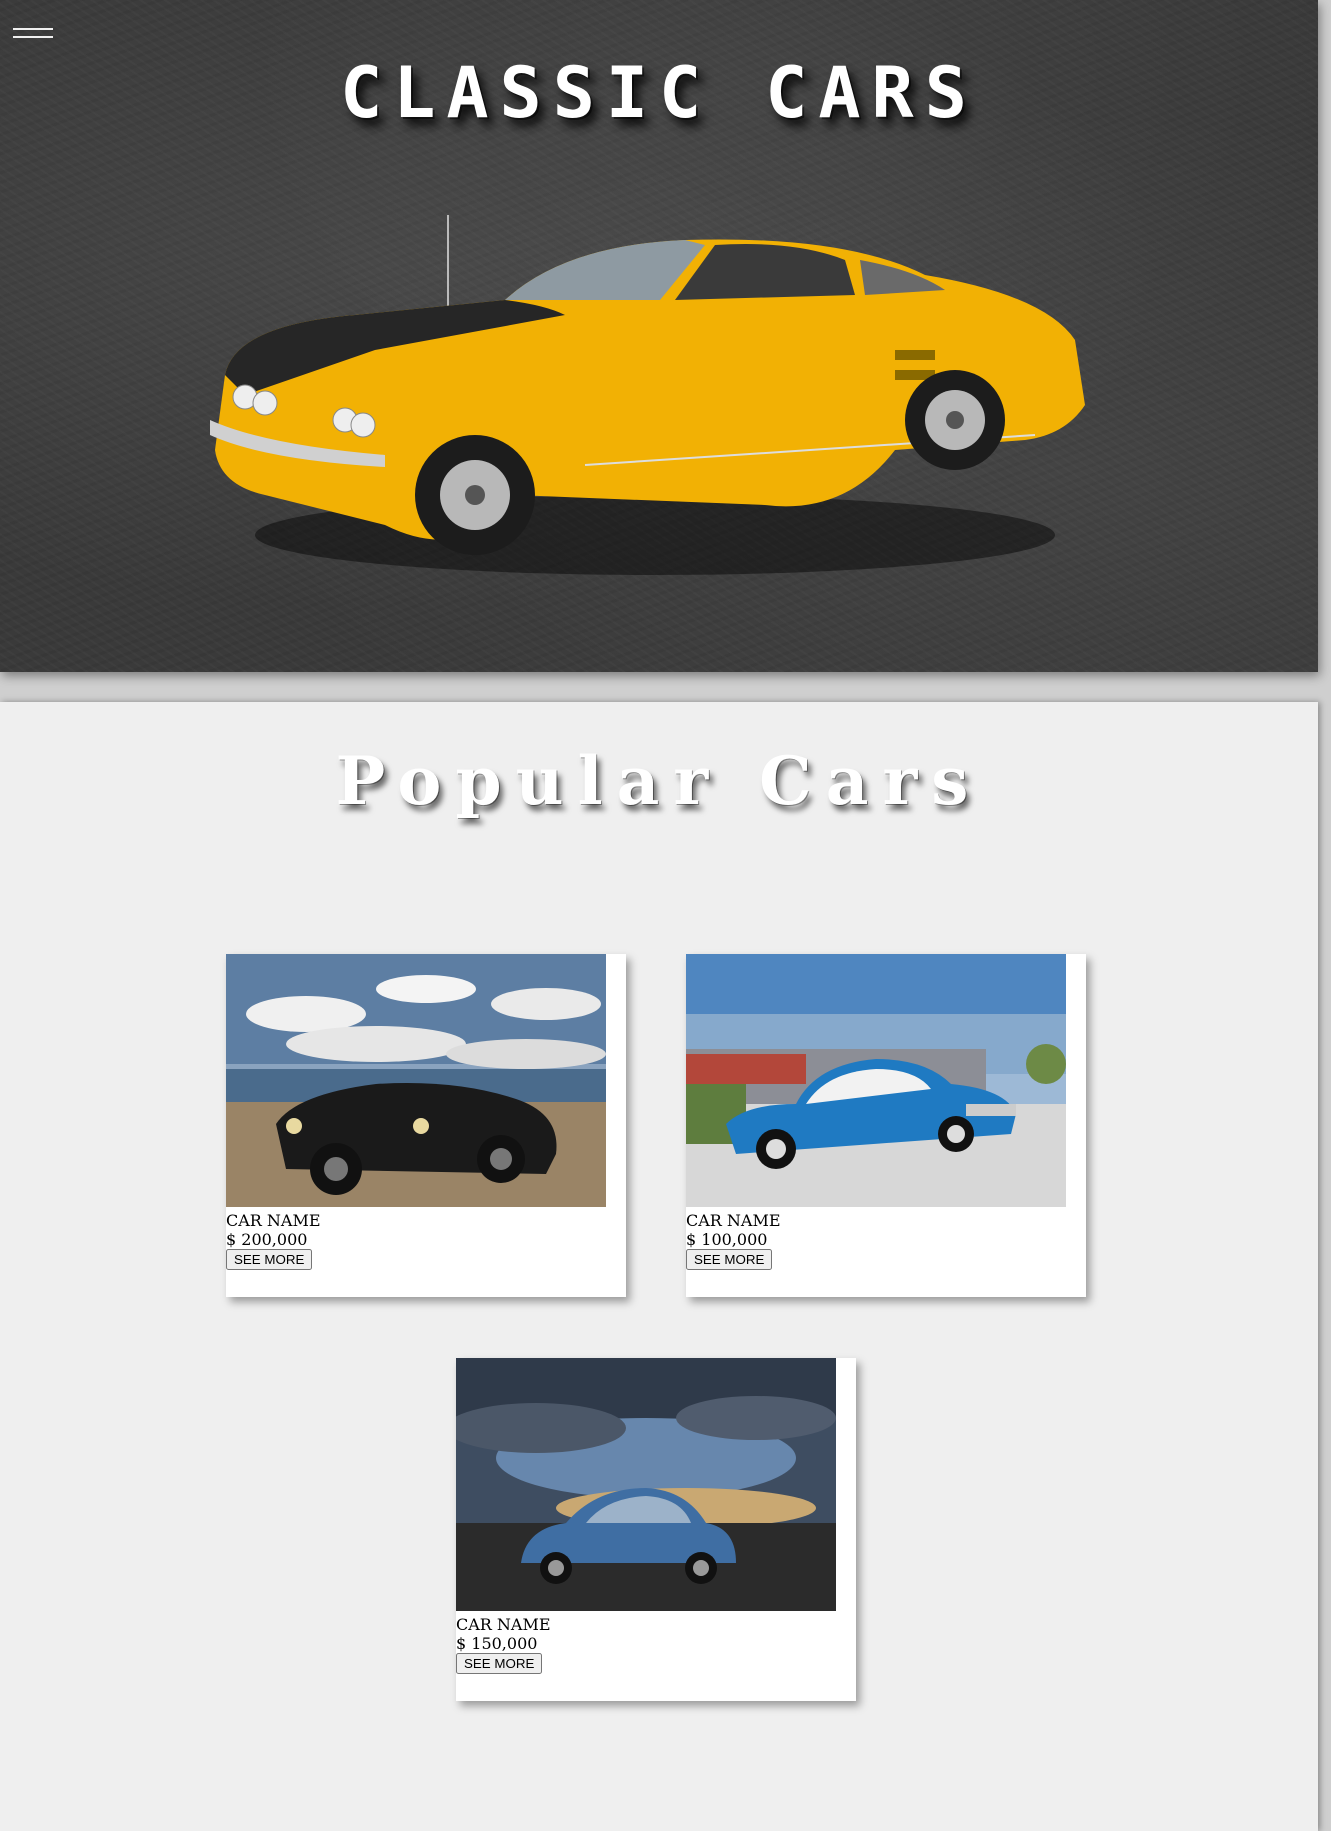 This screenshot has width=1331, height=1831. Describe the element at coordinates (727, 1239) in the screenshot. I see `car-price: $ 100,000` at that location.